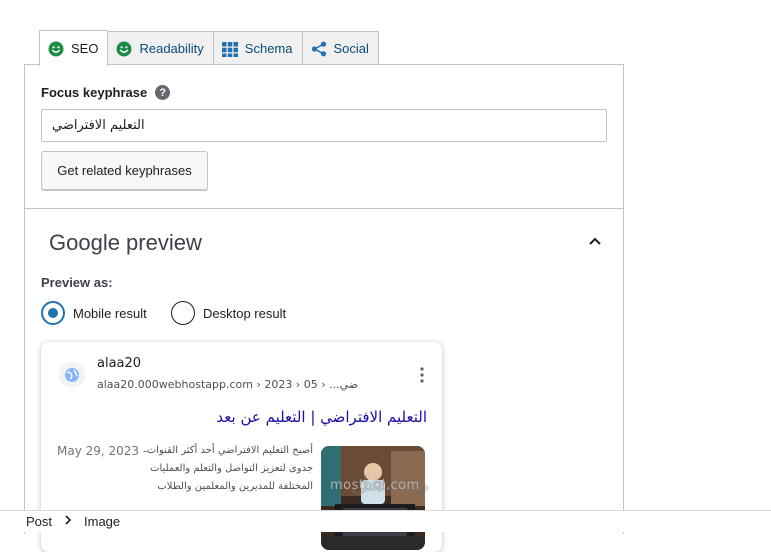  Describe the element at coordinates (125, 242) in the screenshot. I see `google-preview-title: Google preview` at that location.